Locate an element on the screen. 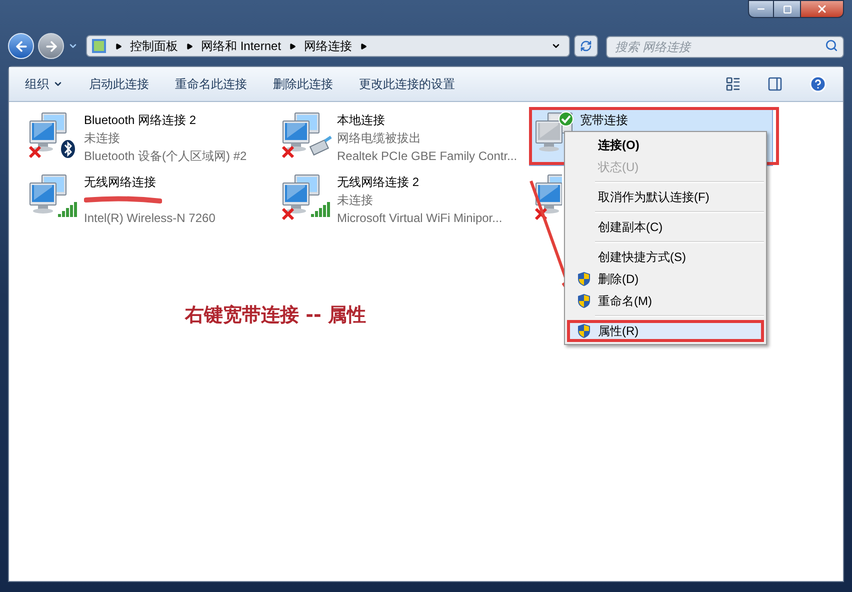 The image size is (852, 592). connection-name: 无线网络连接 2 is located at coordinates (378, 182).